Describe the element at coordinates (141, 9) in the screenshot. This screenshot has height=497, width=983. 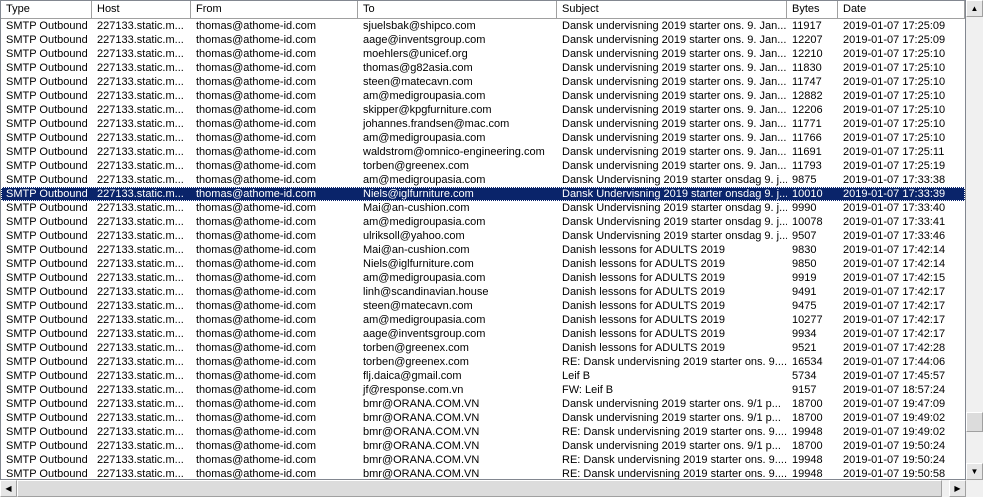
I see `column-header-host: Host` at that location.